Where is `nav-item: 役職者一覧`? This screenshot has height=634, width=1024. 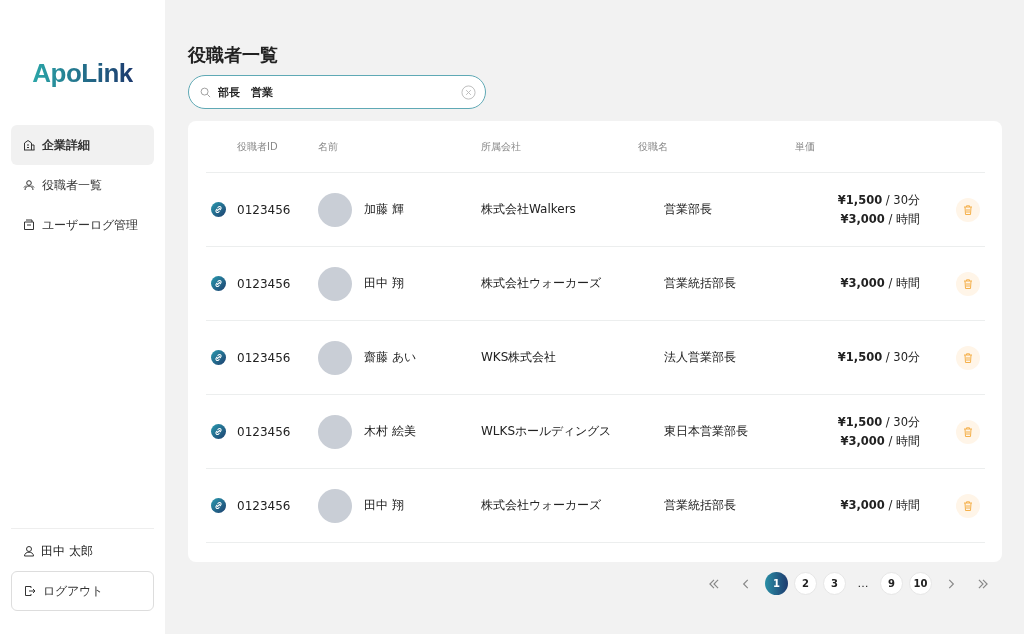 nav-item: 役職者一覧 is located at coordinates (82, 185).